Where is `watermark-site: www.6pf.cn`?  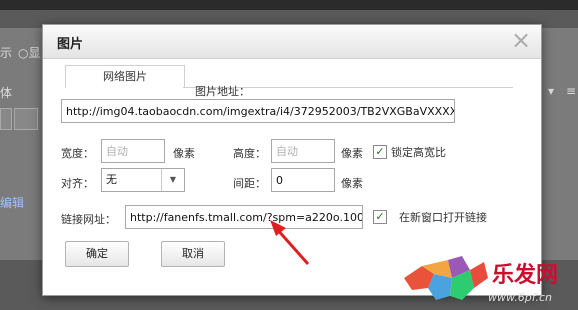 watermark-site: www.6pf.cn is located at coordinates (520, 297).